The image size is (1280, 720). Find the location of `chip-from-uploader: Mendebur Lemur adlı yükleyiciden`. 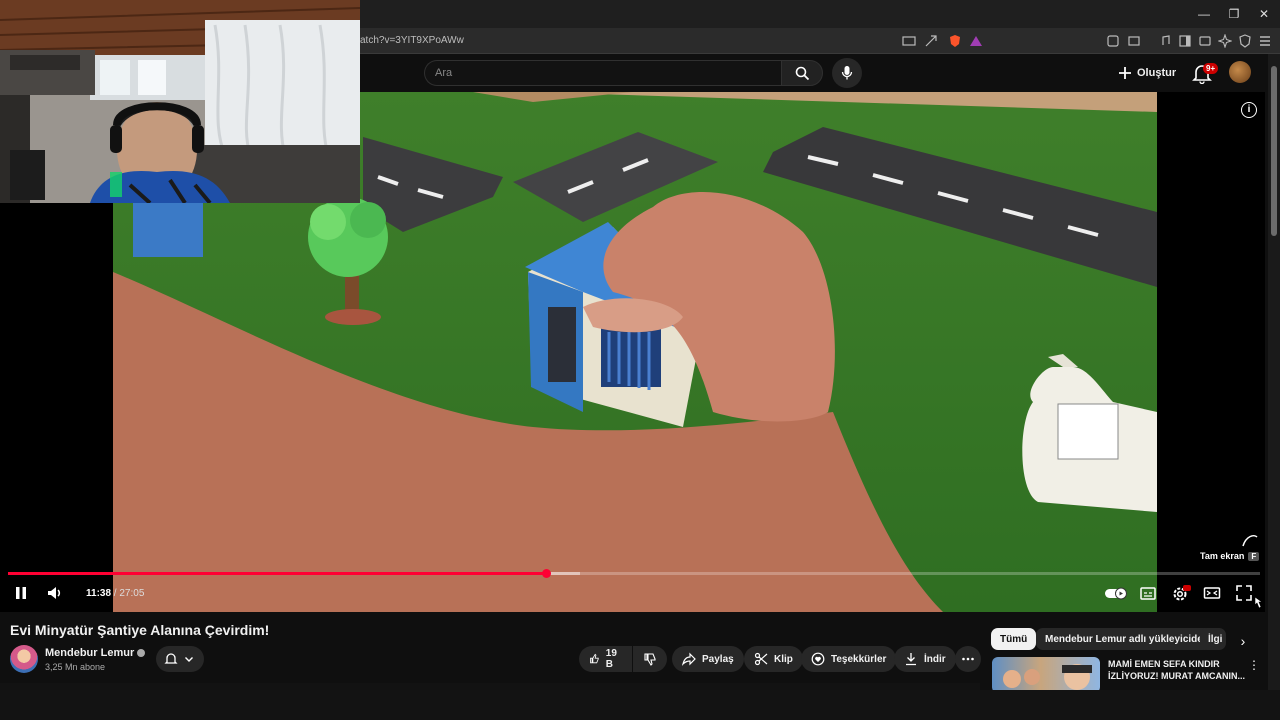

chip-from-uploader: Mendebur Lemur adlı yükleyiciden is located at coordinates (1127, 639).